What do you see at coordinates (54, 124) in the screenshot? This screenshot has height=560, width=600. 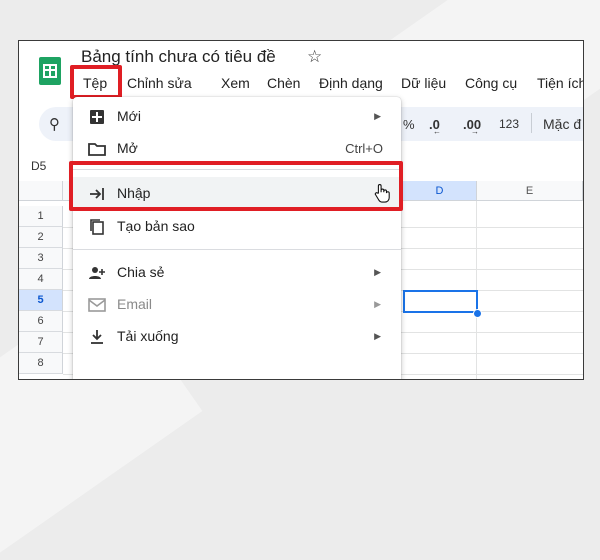 I see `search-menus-icon: ⚲` at bounding box center [54, 124].